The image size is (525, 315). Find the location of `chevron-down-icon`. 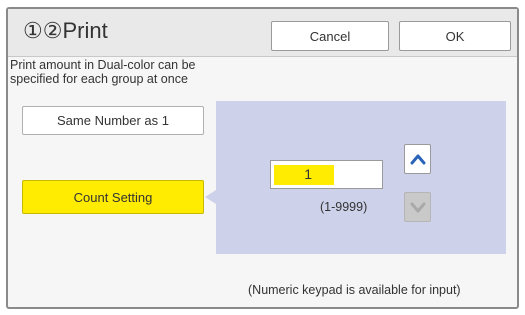

chevron-down-icon is located at coordinates (417, 207).